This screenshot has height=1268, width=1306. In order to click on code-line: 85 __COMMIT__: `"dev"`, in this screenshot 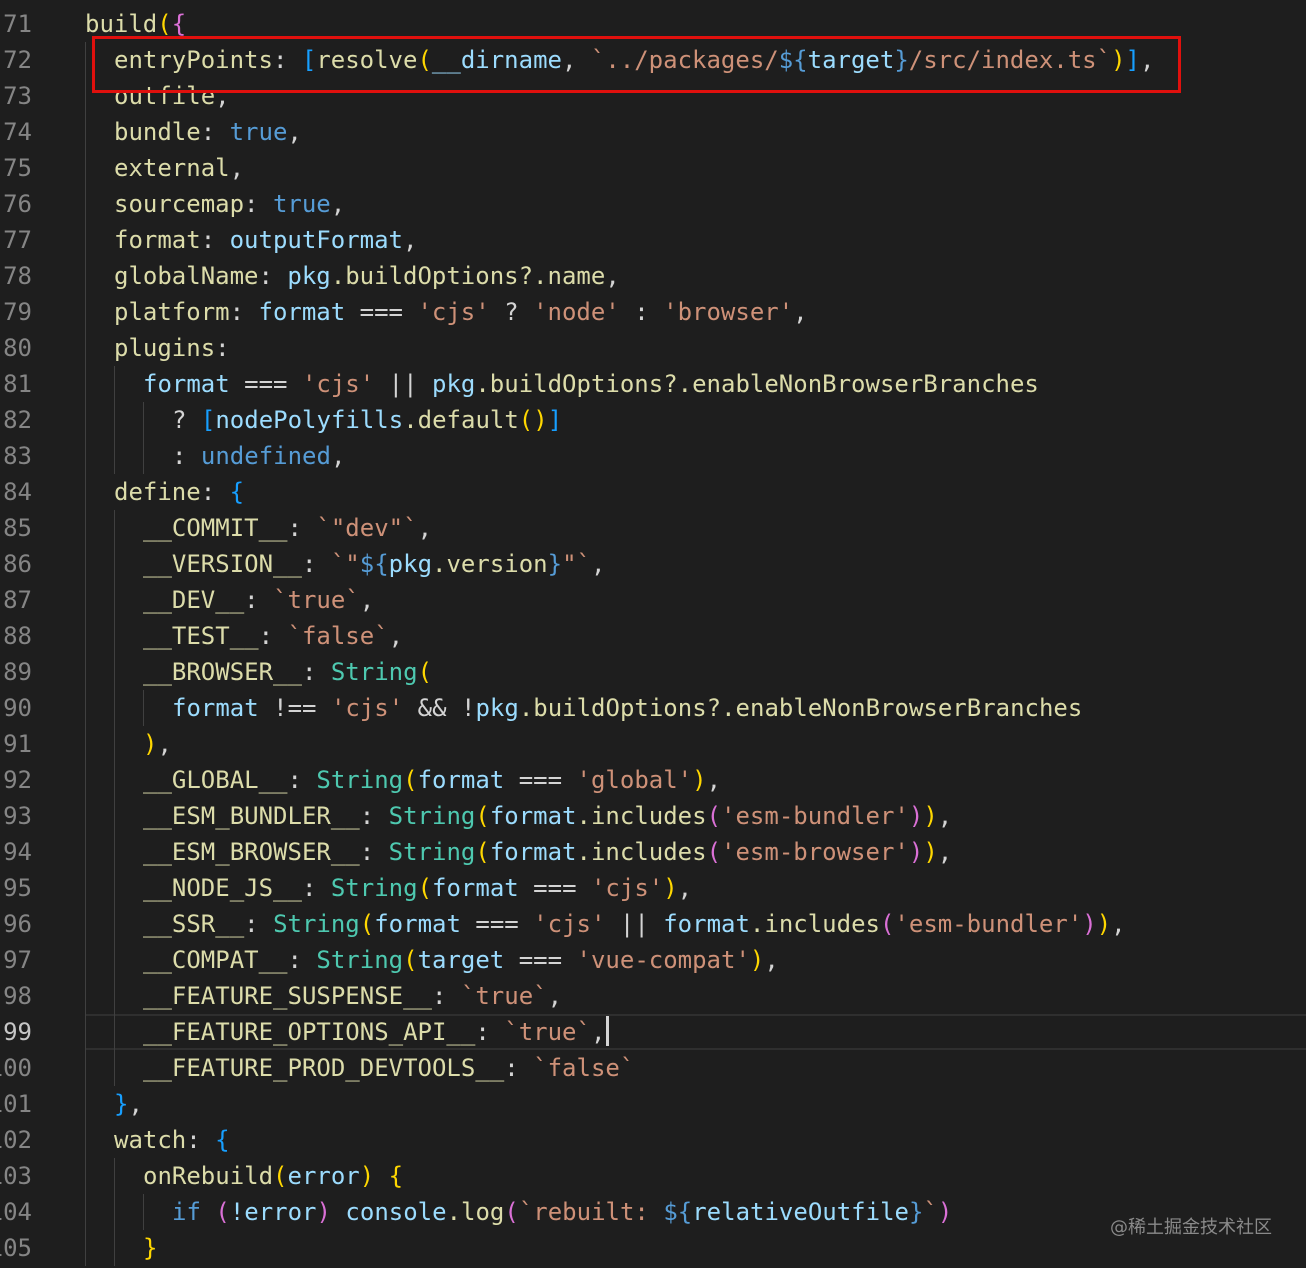, I will do `click(653, 528)`.